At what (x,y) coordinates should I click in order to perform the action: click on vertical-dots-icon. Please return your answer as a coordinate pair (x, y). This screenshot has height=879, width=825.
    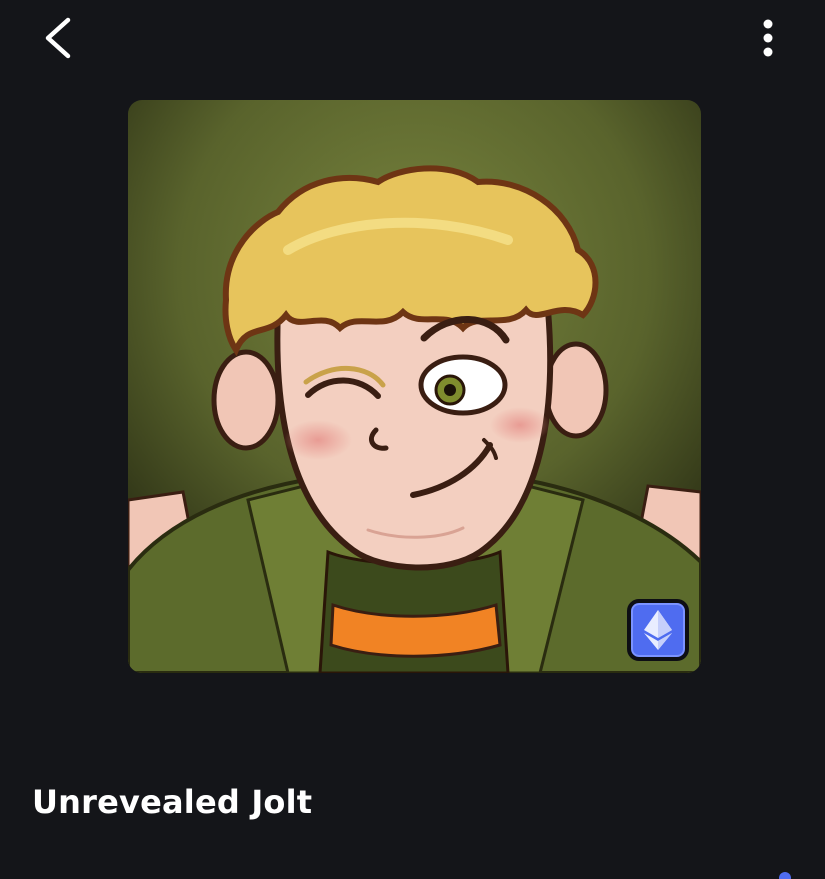
    Looking at the image, I should click on (768, 38).